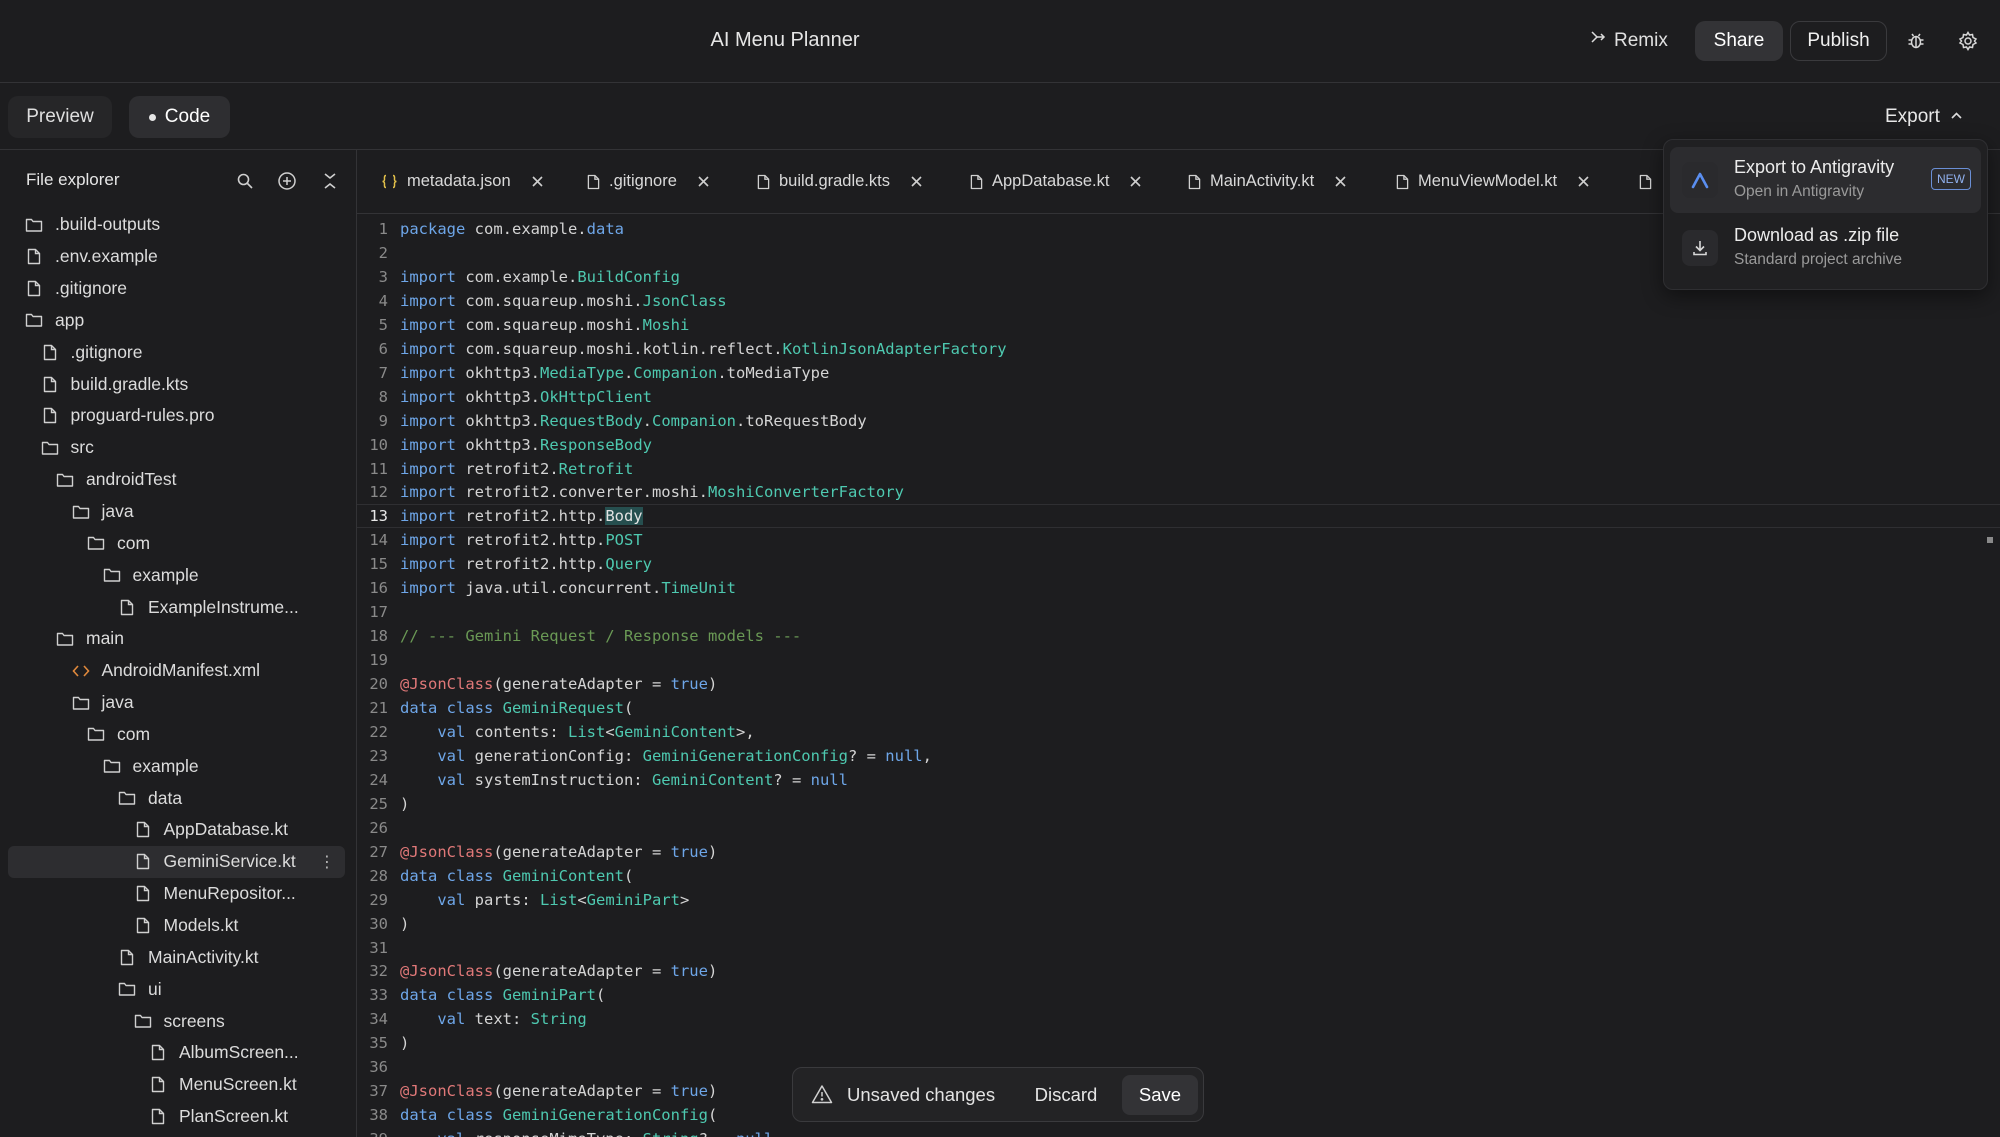 The height and width of the screenshot is (1137, 2000). I want to click on code-token: ., so click(647, 420).